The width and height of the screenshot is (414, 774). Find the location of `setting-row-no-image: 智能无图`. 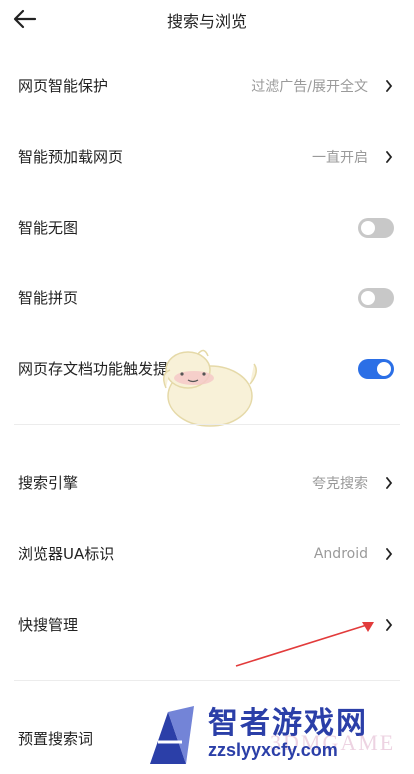

setting-row-no-image: 智能无图 is located at coordinates (207, 227).